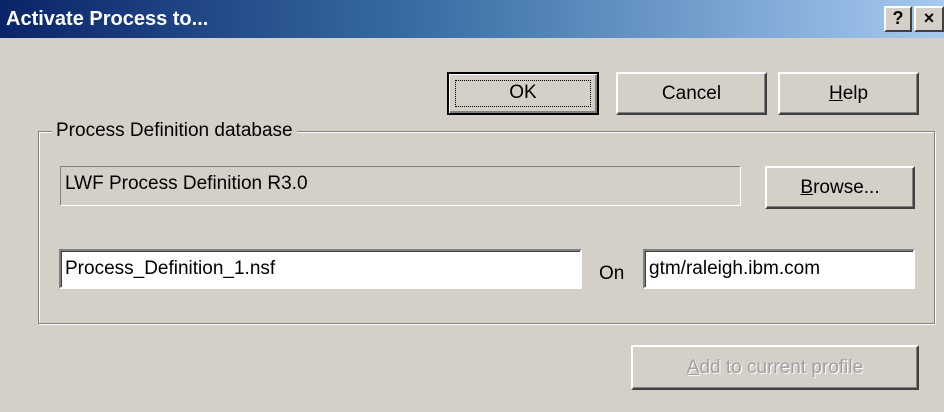  I want to click on help-button-label: Help, so click(848, 93).